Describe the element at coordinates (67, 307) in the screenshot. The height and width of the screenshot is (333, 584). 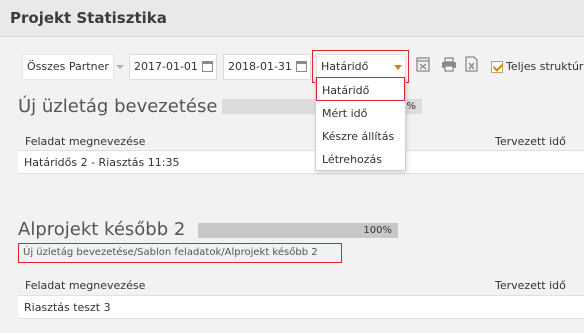
I see `task-name: Riasztás teszt 3` at that location.